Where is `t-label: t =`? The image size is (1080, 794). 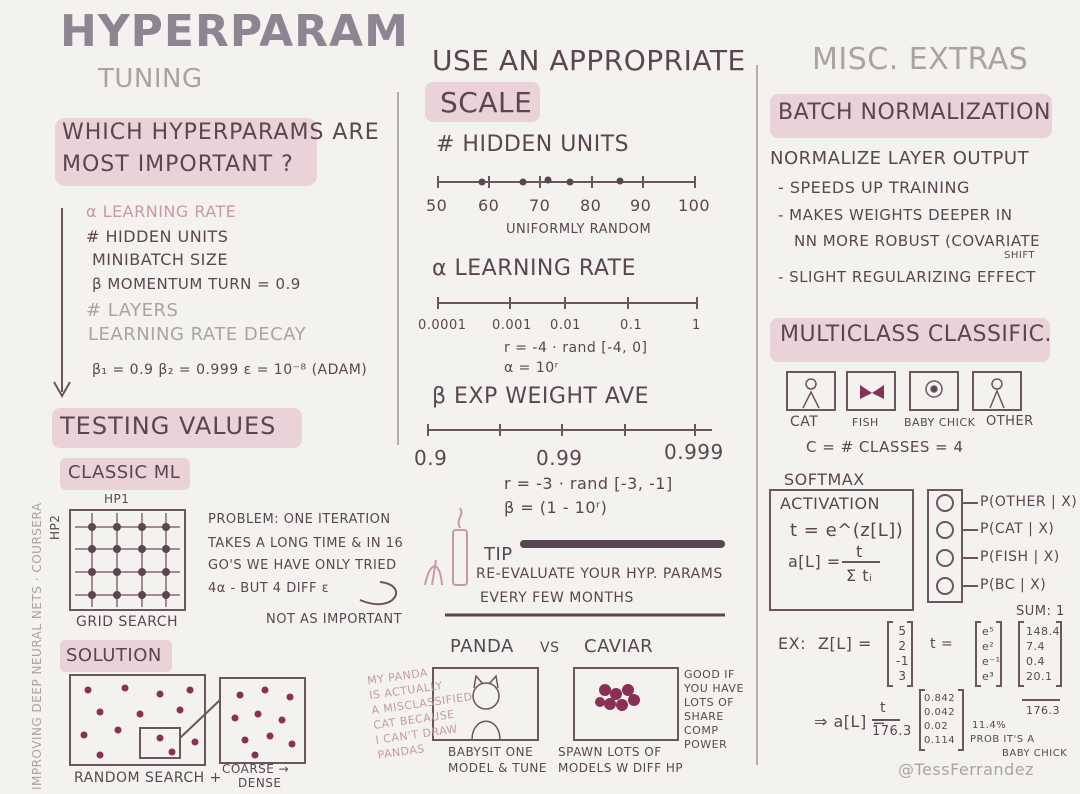
t-label: t = is located at coordinates (942, 644).